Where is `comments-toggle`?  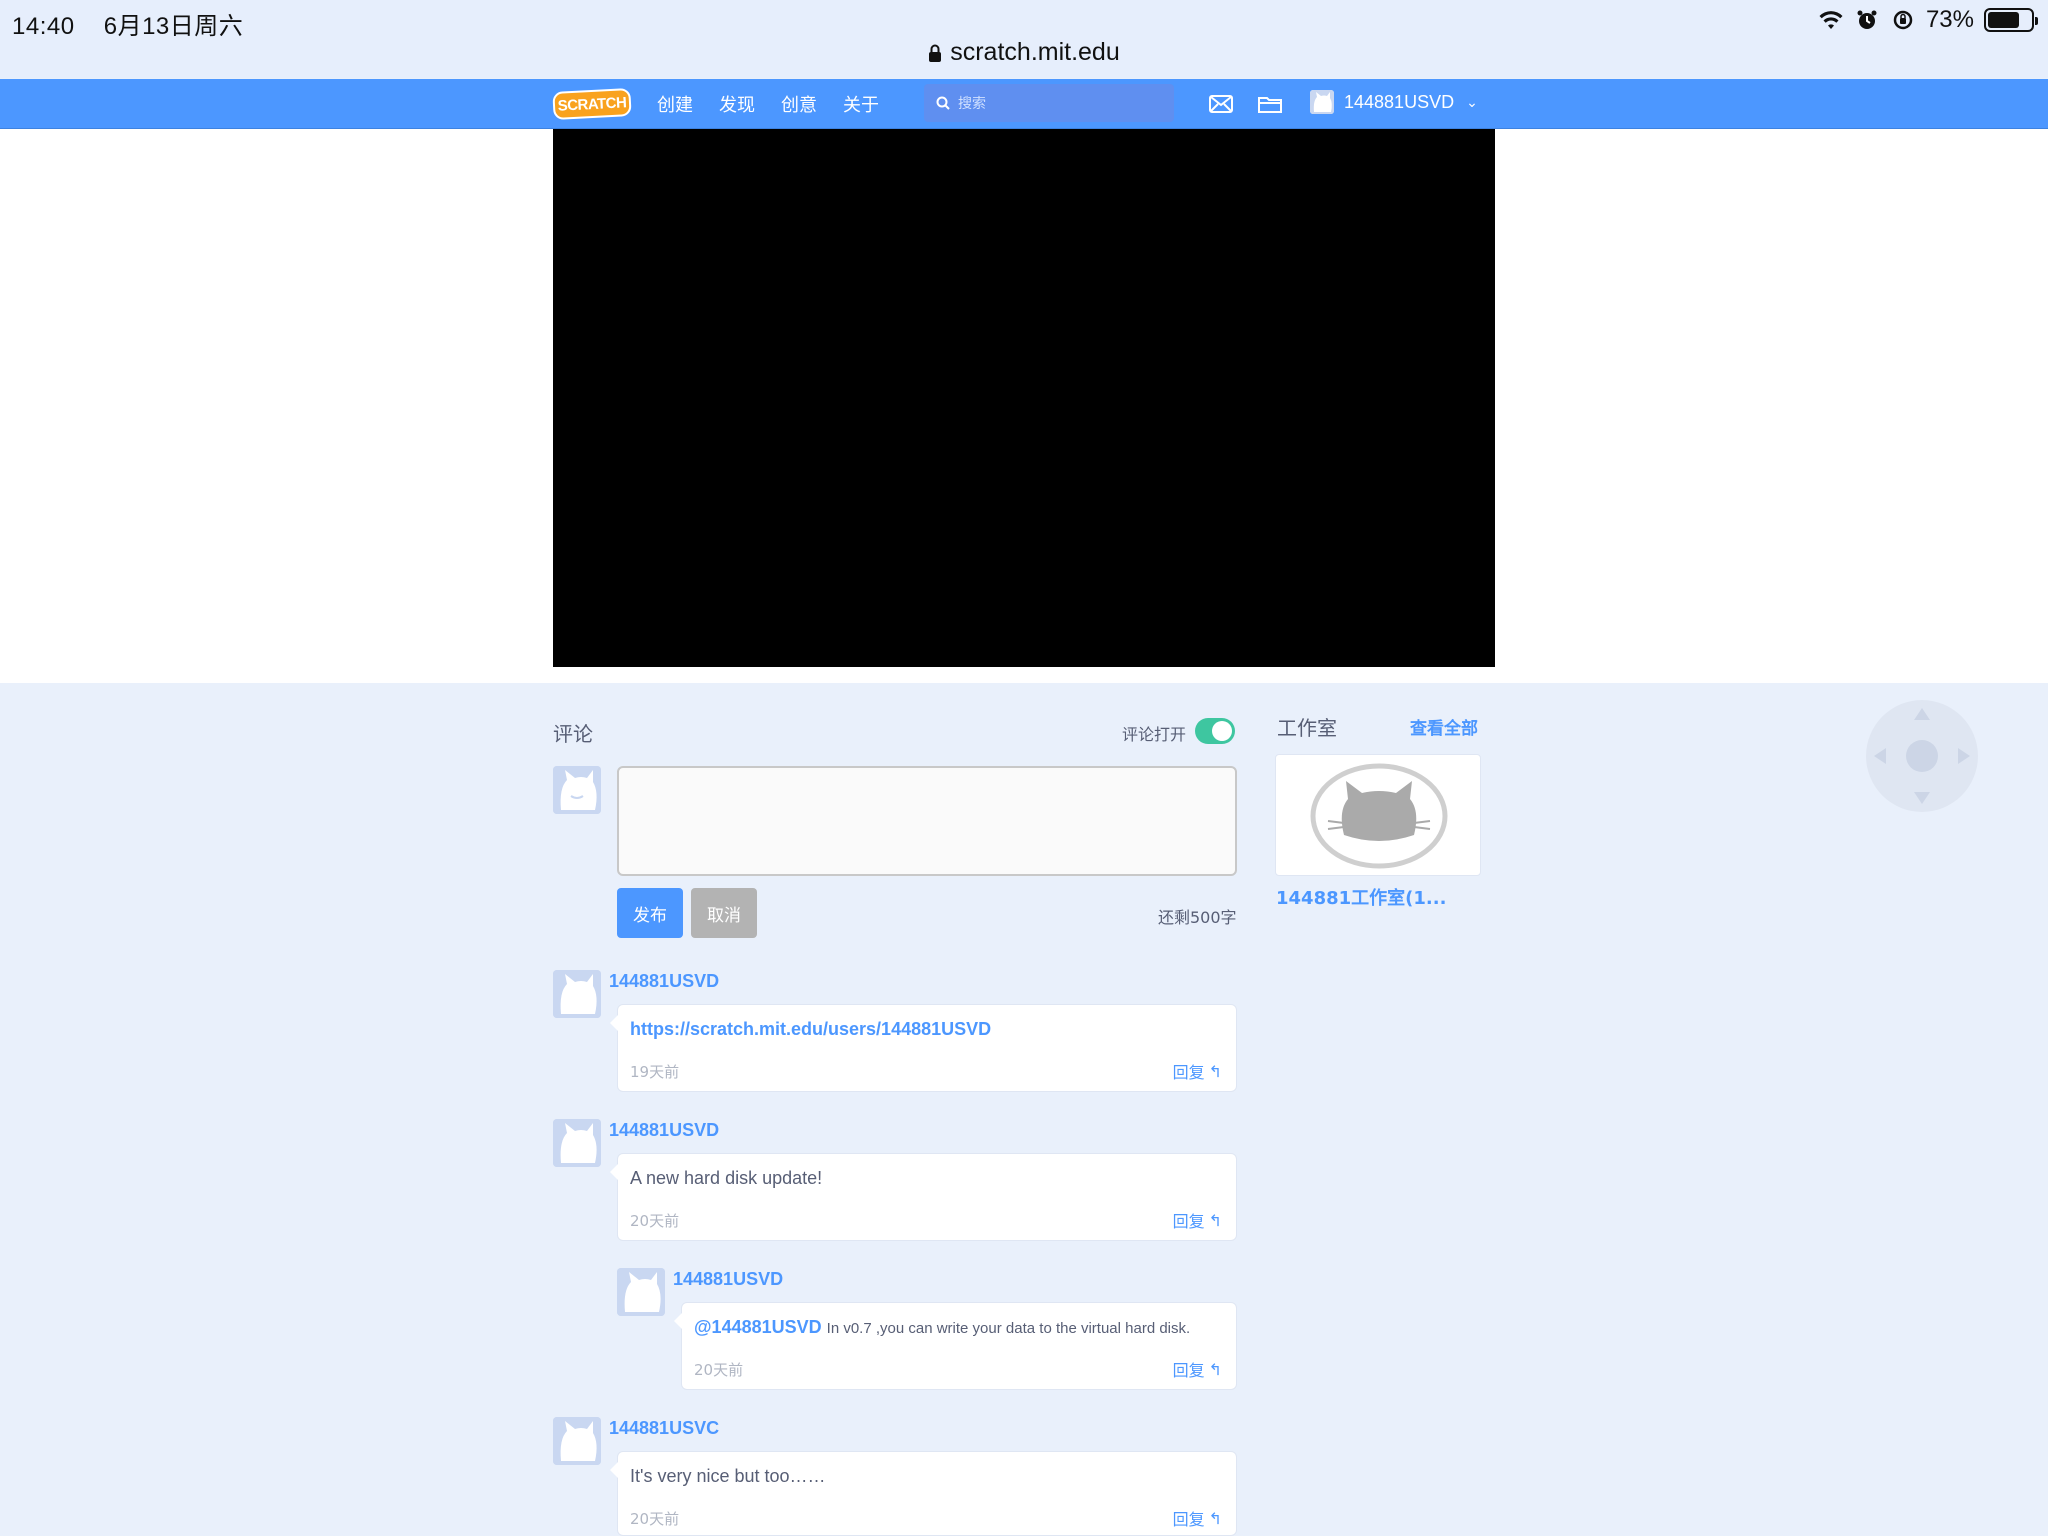 comments-toggle is located at coordinates (1215, 731).